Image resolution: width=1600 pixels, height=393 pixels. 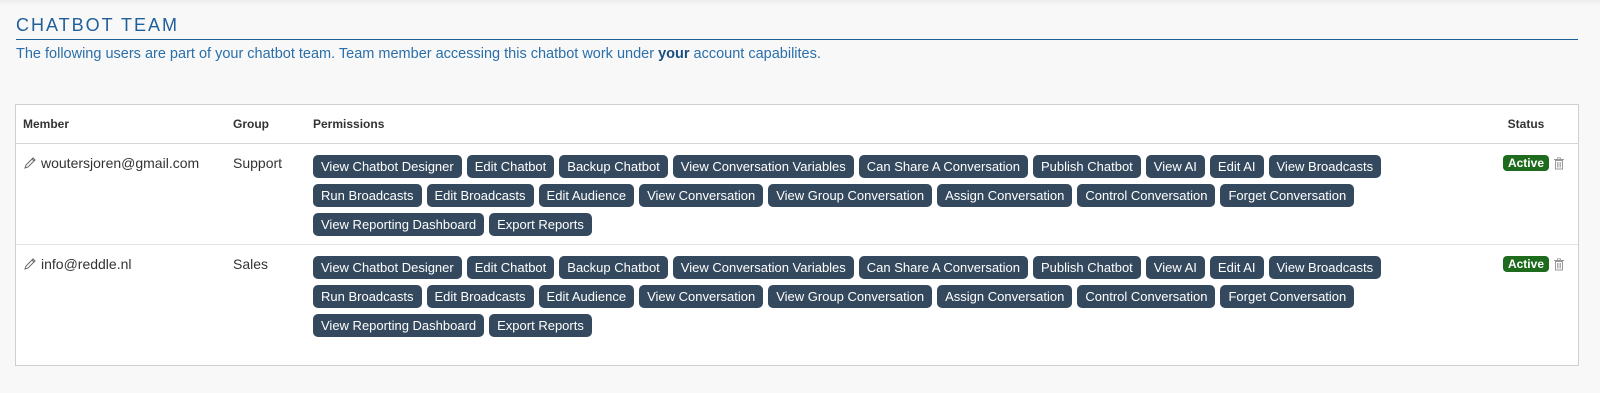 I want to click on member-email: woutersjoren@gmail.com, so click(x=120, y=163).